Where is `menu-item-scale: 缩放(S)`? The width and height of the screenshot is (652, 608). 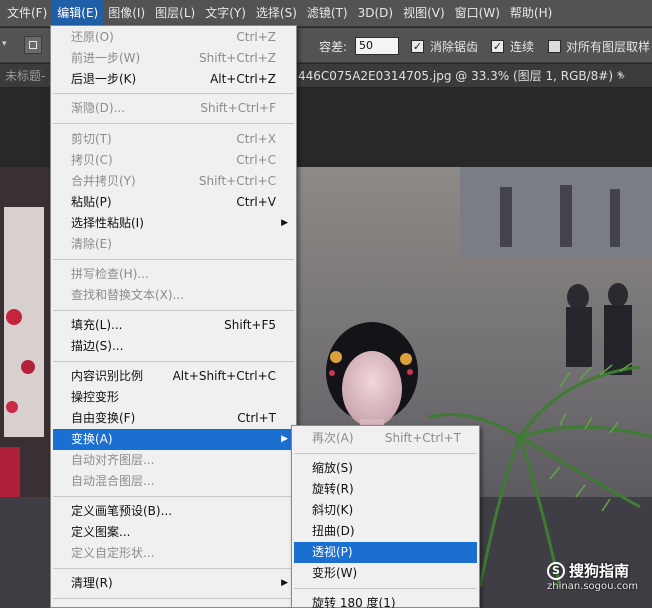
menu-item-scale: 缩放(S) is located at coordinates (385, 468).